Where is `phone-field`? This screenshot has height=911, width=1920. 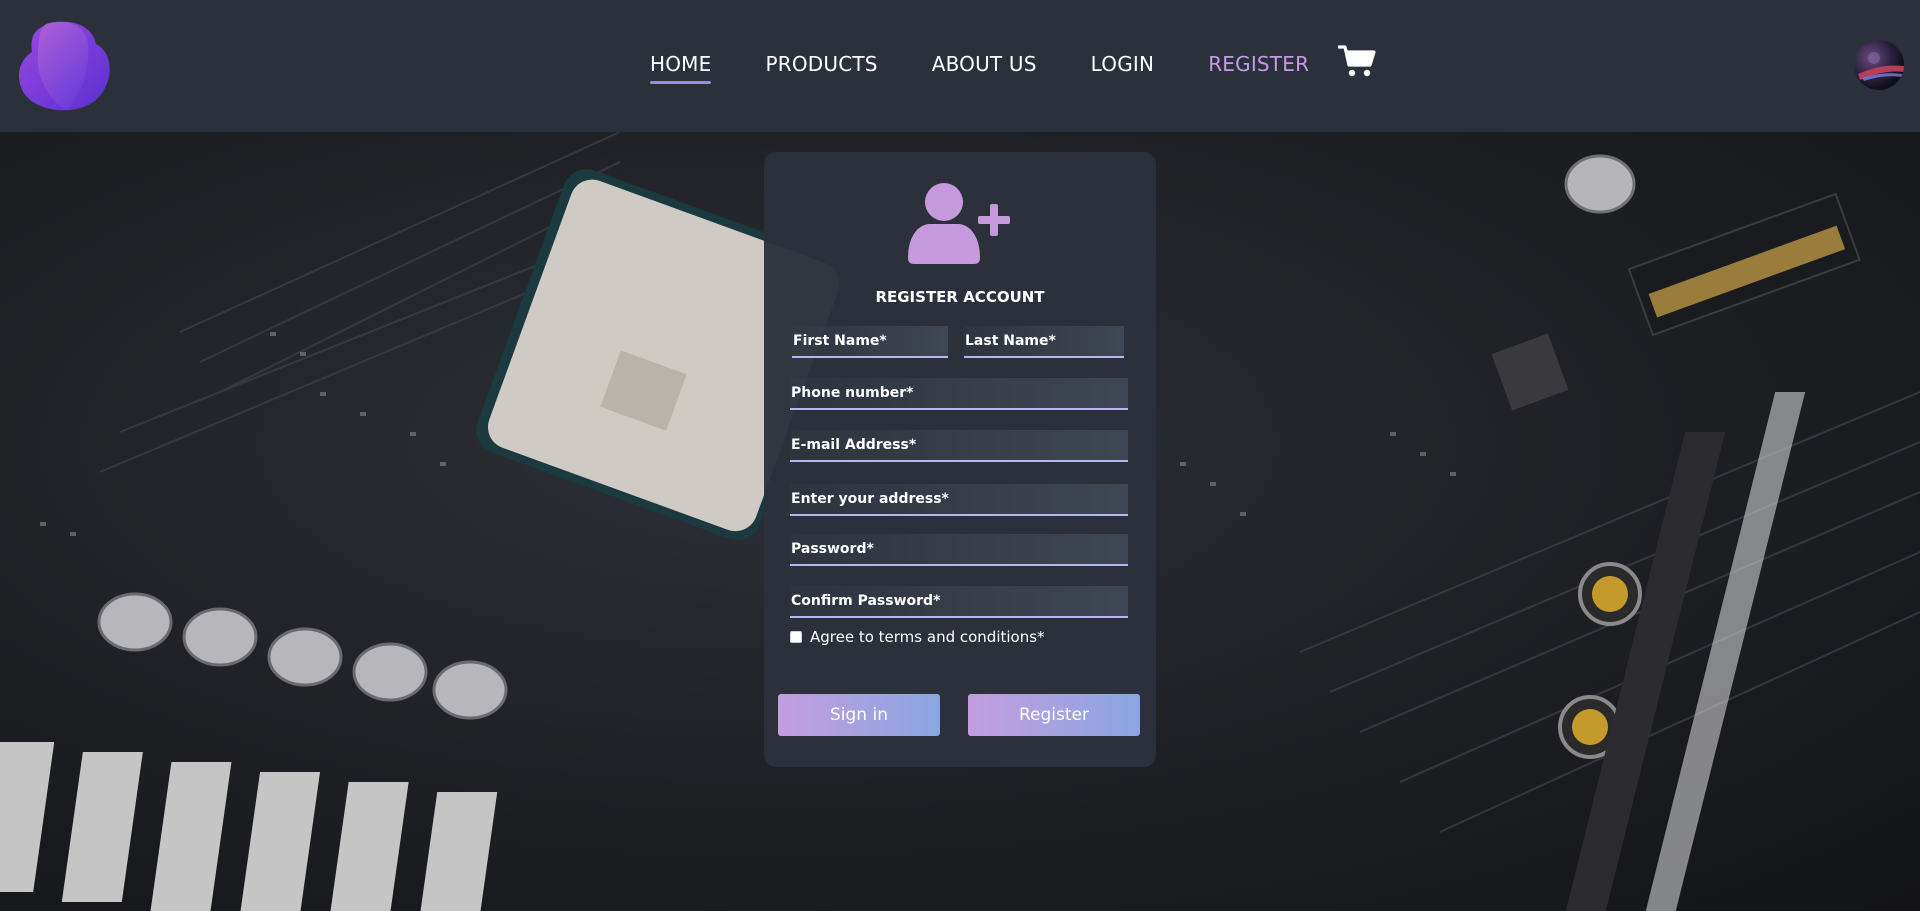 phone-field is located at coordinates (959, 394).